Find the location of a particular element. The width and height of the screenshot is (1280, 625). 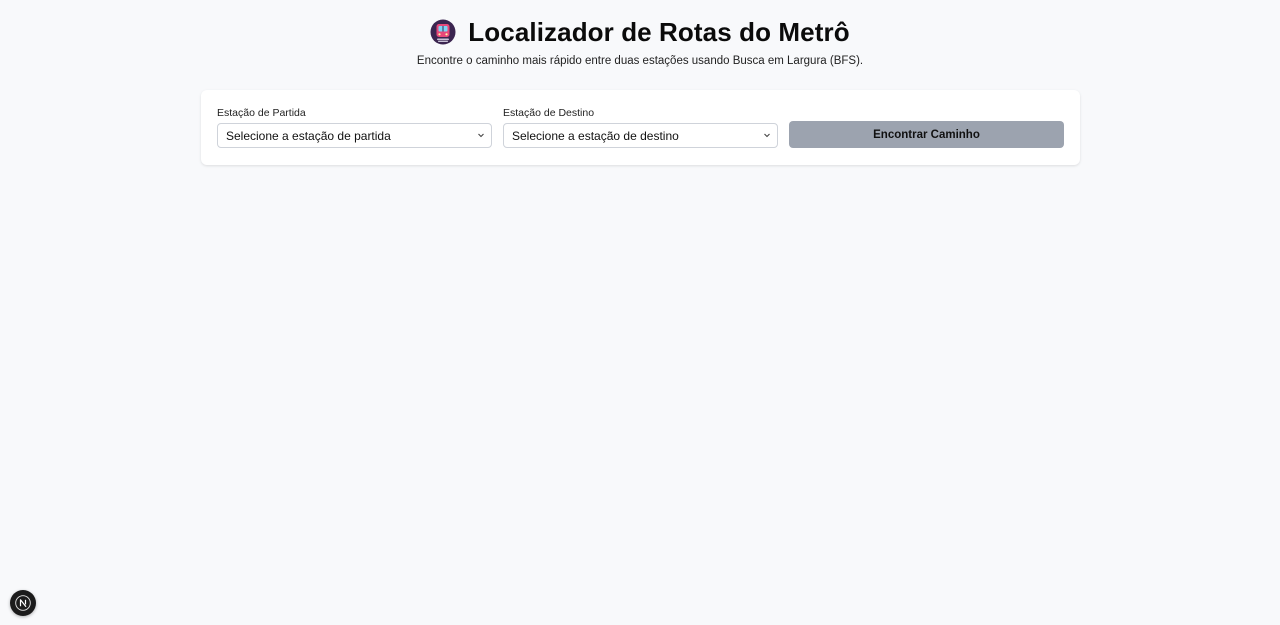

destination-station-select: Selecione a estação de destino is located at coordinates (640, 135).